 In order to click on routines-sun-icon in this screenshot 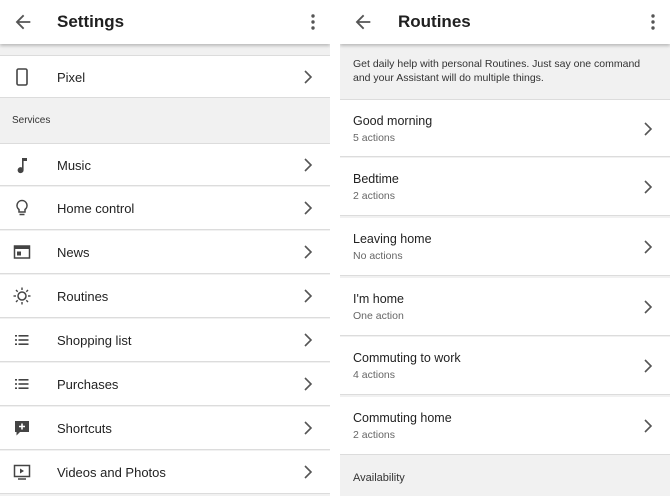, I will do `click(22, 296)`.